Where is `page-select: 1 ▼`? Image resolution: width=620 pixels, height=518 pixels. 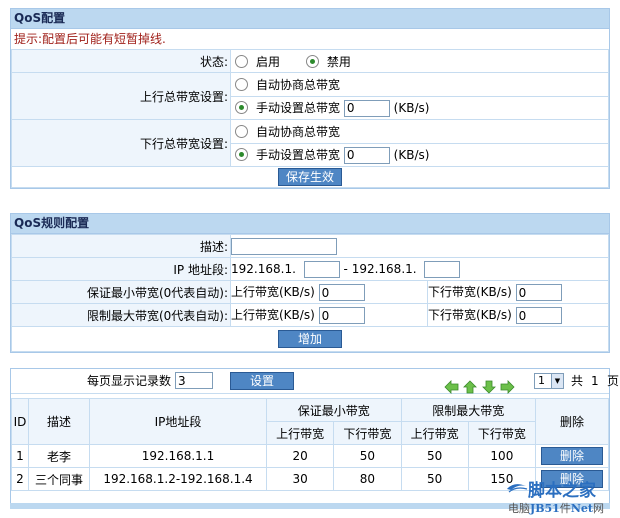
page-select: 1 ▼ is located at coordinates (549, 381).